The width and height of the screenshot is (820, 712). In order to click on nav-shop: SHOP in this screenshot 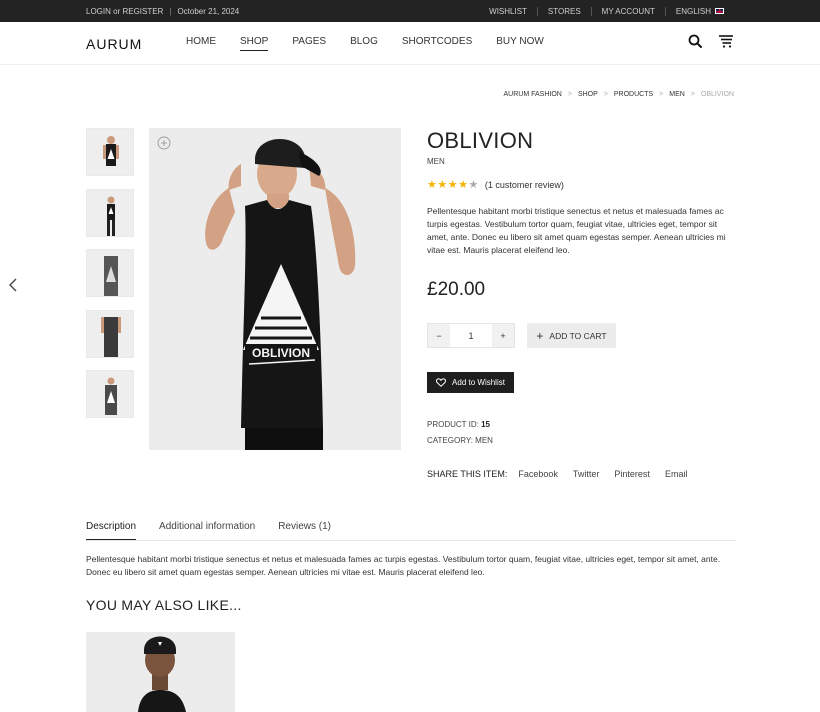, I will do `click(254, 43)`.